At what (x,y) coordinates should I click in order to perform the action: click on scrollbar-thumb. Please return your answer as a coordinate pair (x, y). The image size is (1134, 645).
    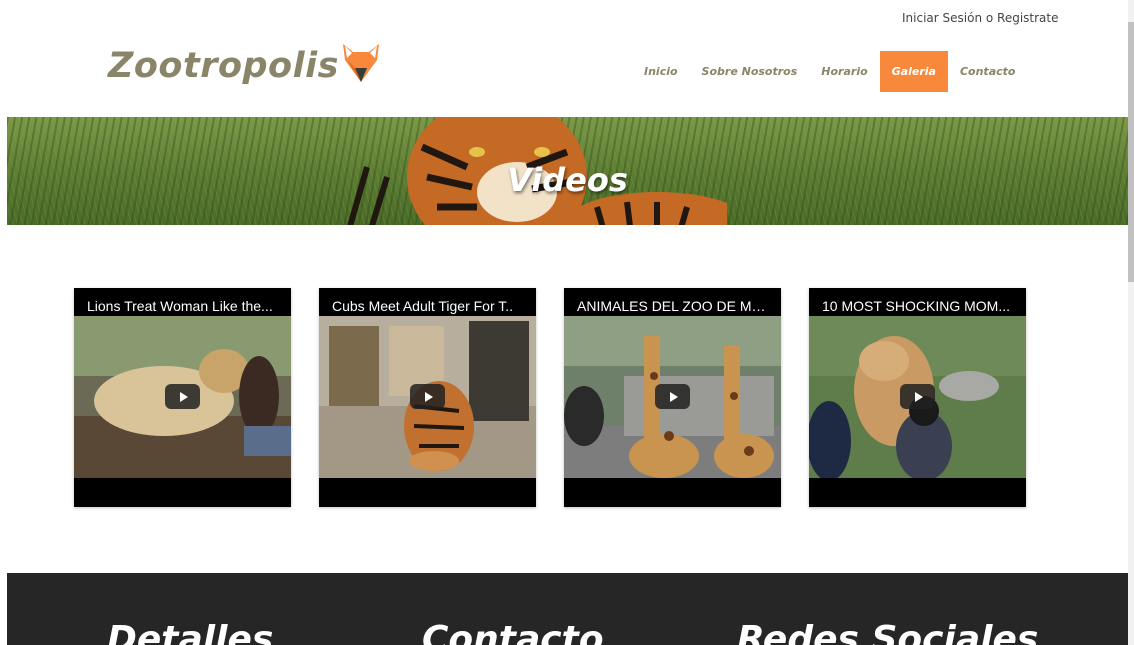
    Looking at the image, I should click on (1131, 152).